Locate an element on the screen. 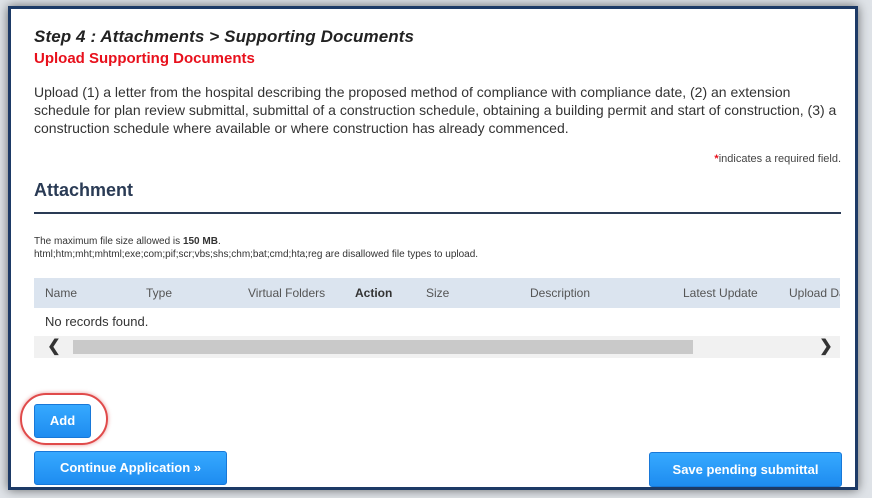 This screenshot has height=498, width=872. horizontal-scrollbar: ❮ ❯ is located at coordinates (437, 347).